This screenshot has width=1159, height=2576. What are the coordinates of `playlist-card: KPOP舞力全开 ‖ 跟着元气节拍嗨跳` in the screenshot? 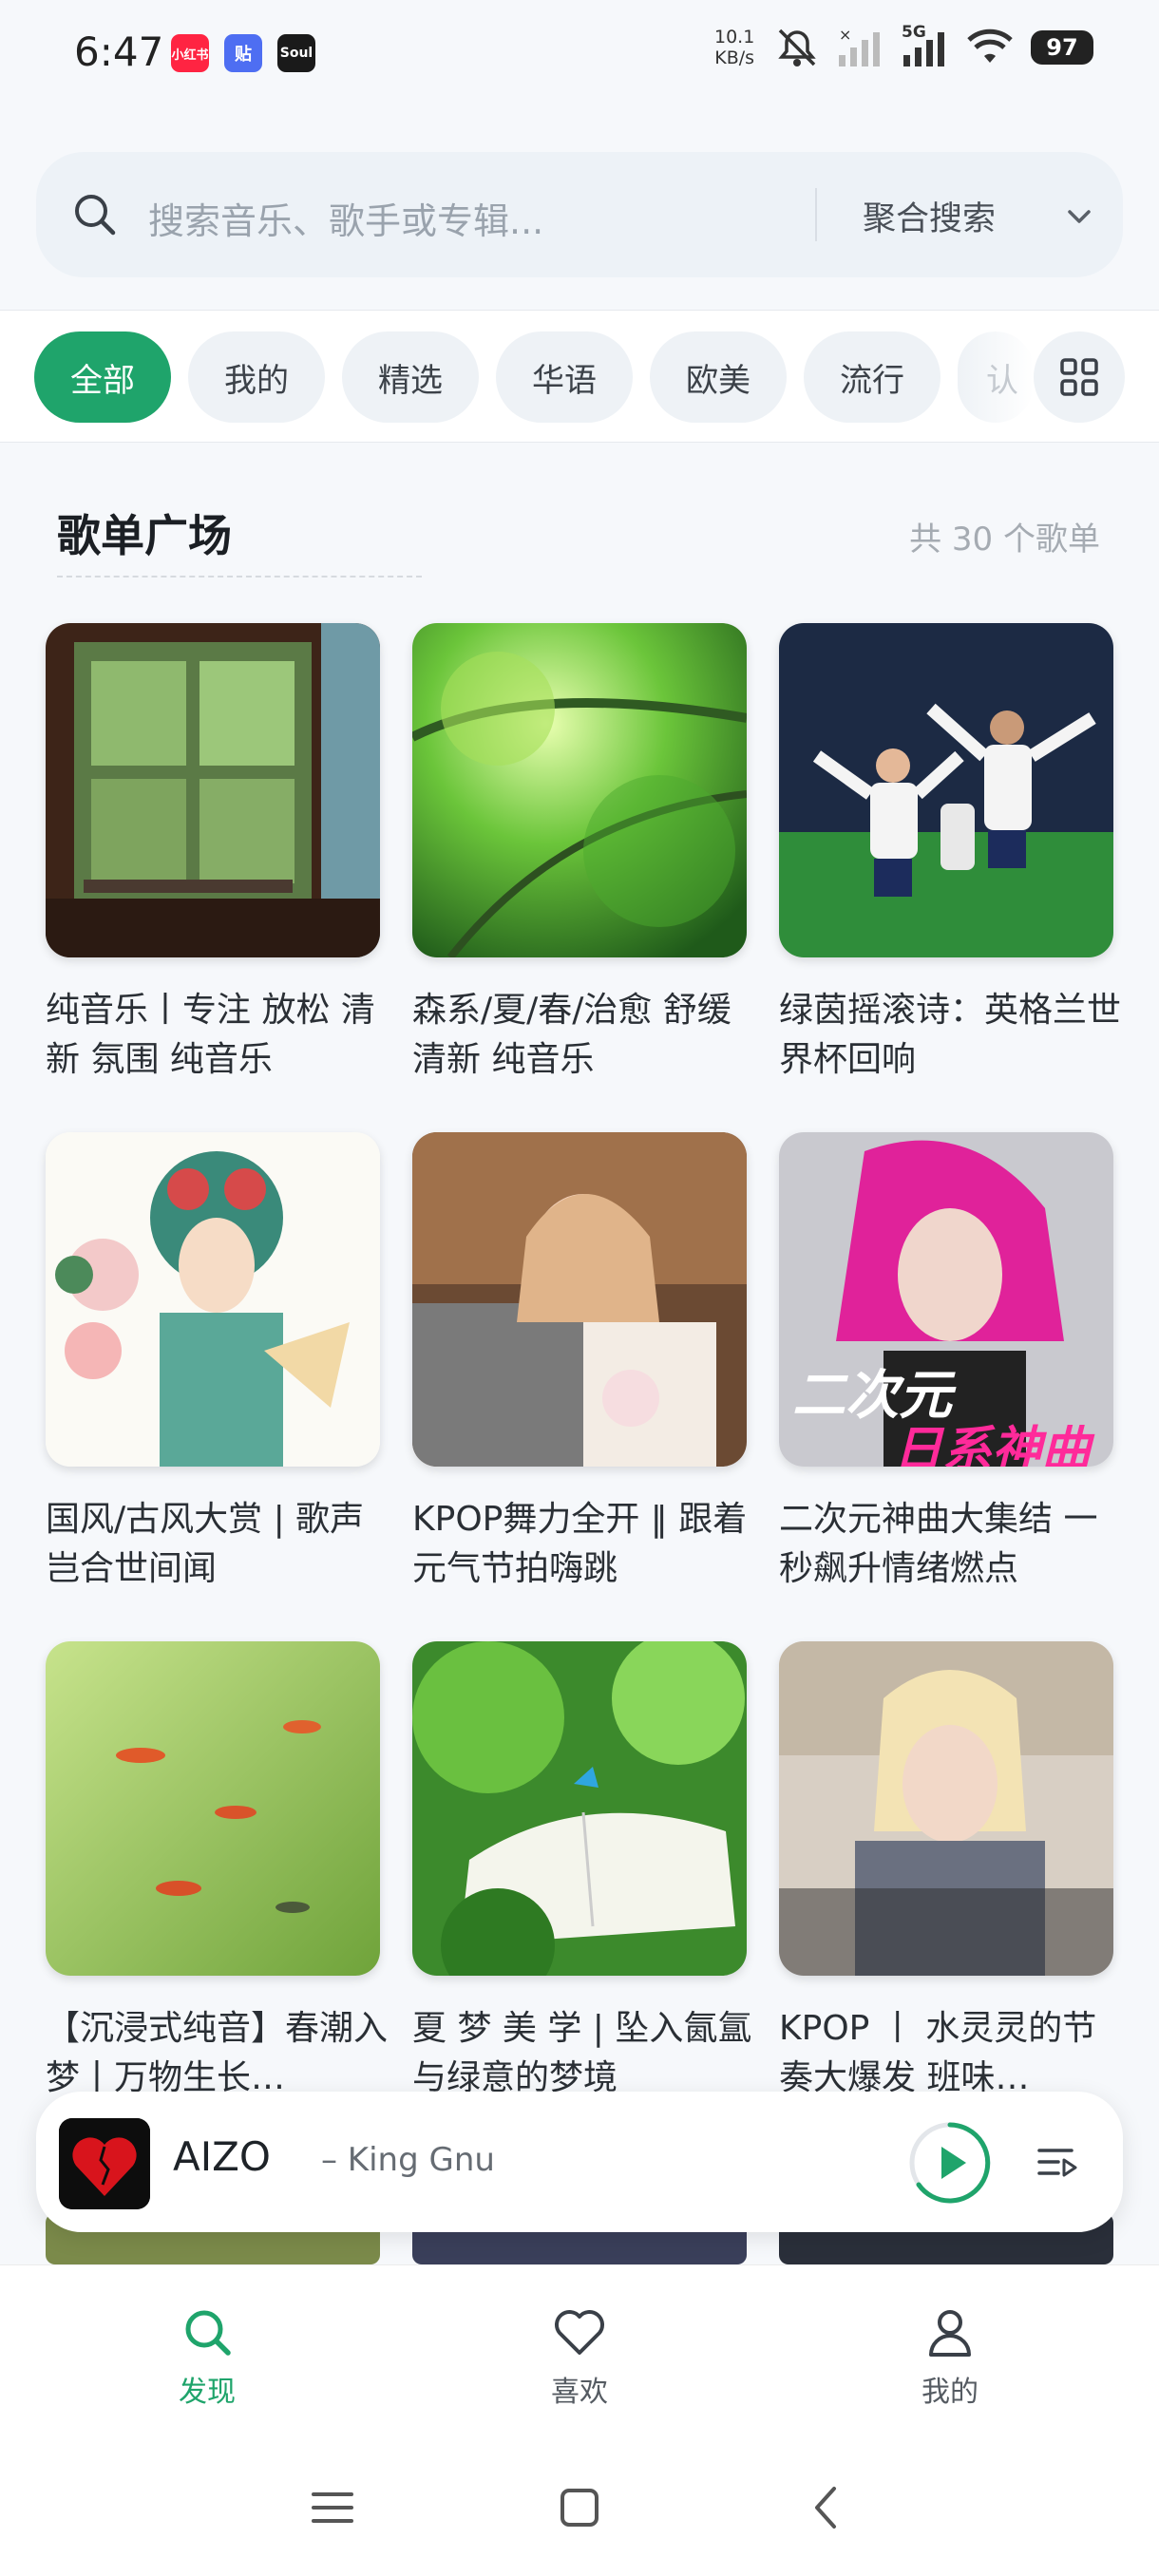 It's located at (579, 1363).